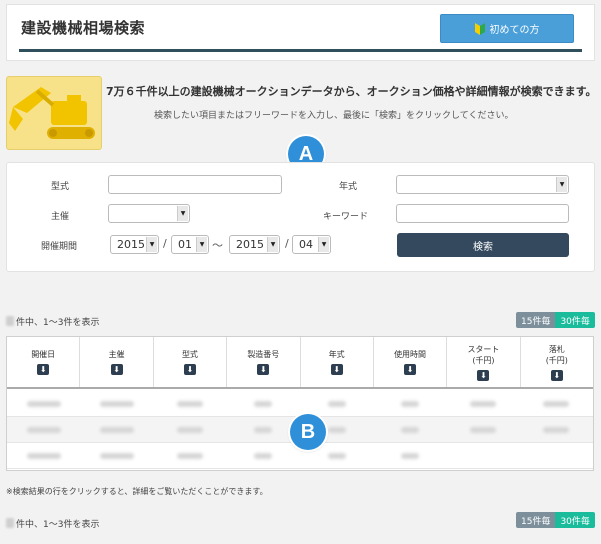 The height and width of the screenshot is (544, 601). I want to click on hero-sub-text: 検索したい項目またはフリーワードを入力し、最後に「検索」をクリックしてください。, so click(334, 116).